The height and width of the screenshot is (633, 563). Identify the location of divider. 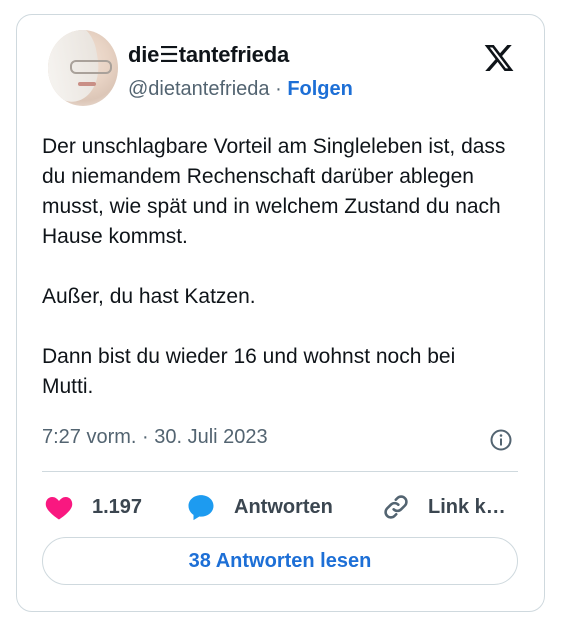
(280, 471).